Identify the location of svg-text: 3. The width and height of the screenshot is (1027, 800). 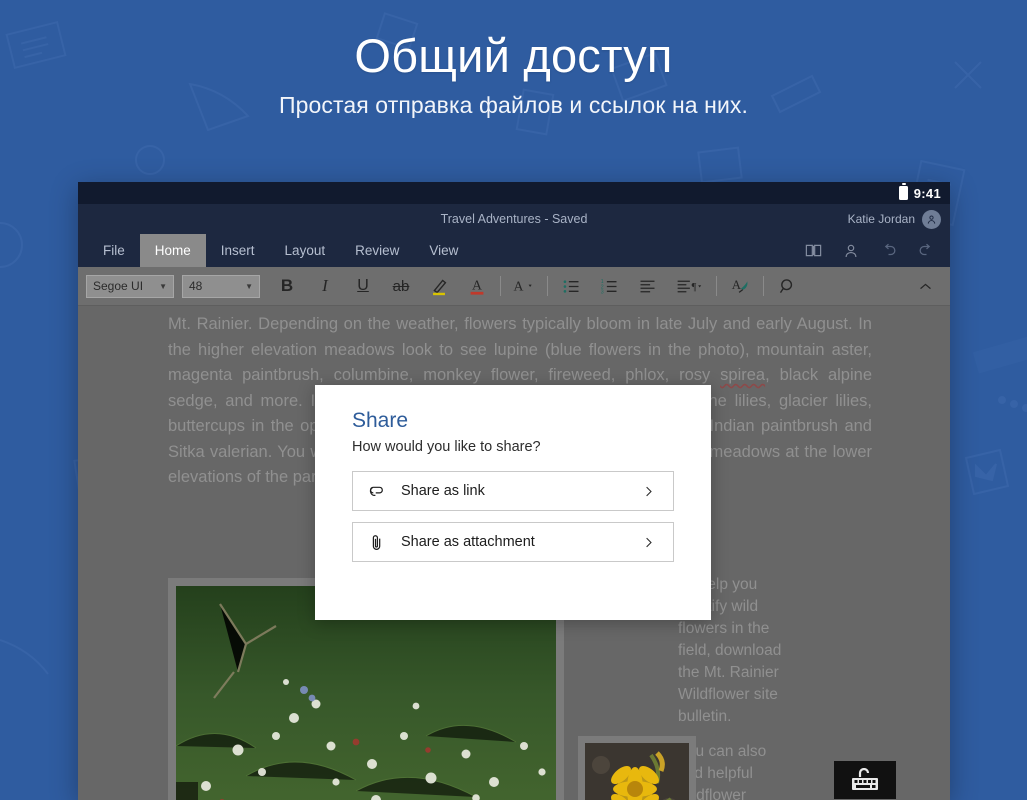
(601, 292).